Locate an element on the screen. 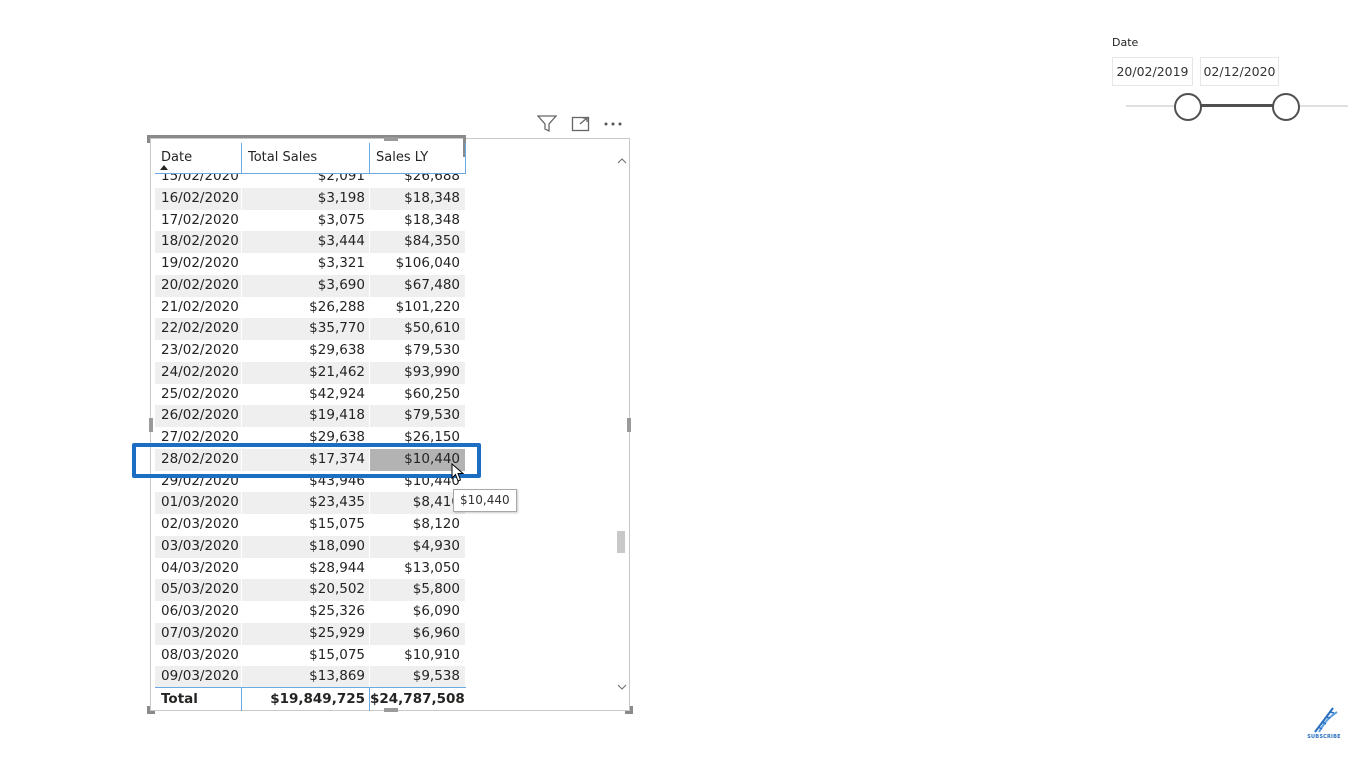  resize-handle-bottom-left is located at coordinates (151, 710).